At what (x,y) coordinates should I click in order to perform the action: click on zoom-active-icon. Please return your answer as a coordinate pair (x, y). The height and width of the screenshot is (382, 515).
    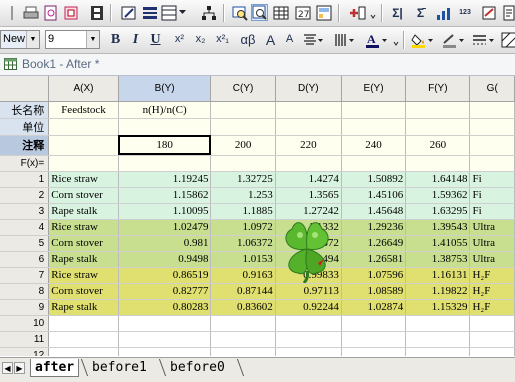
    Looking at the image, I should click on (259, 12).